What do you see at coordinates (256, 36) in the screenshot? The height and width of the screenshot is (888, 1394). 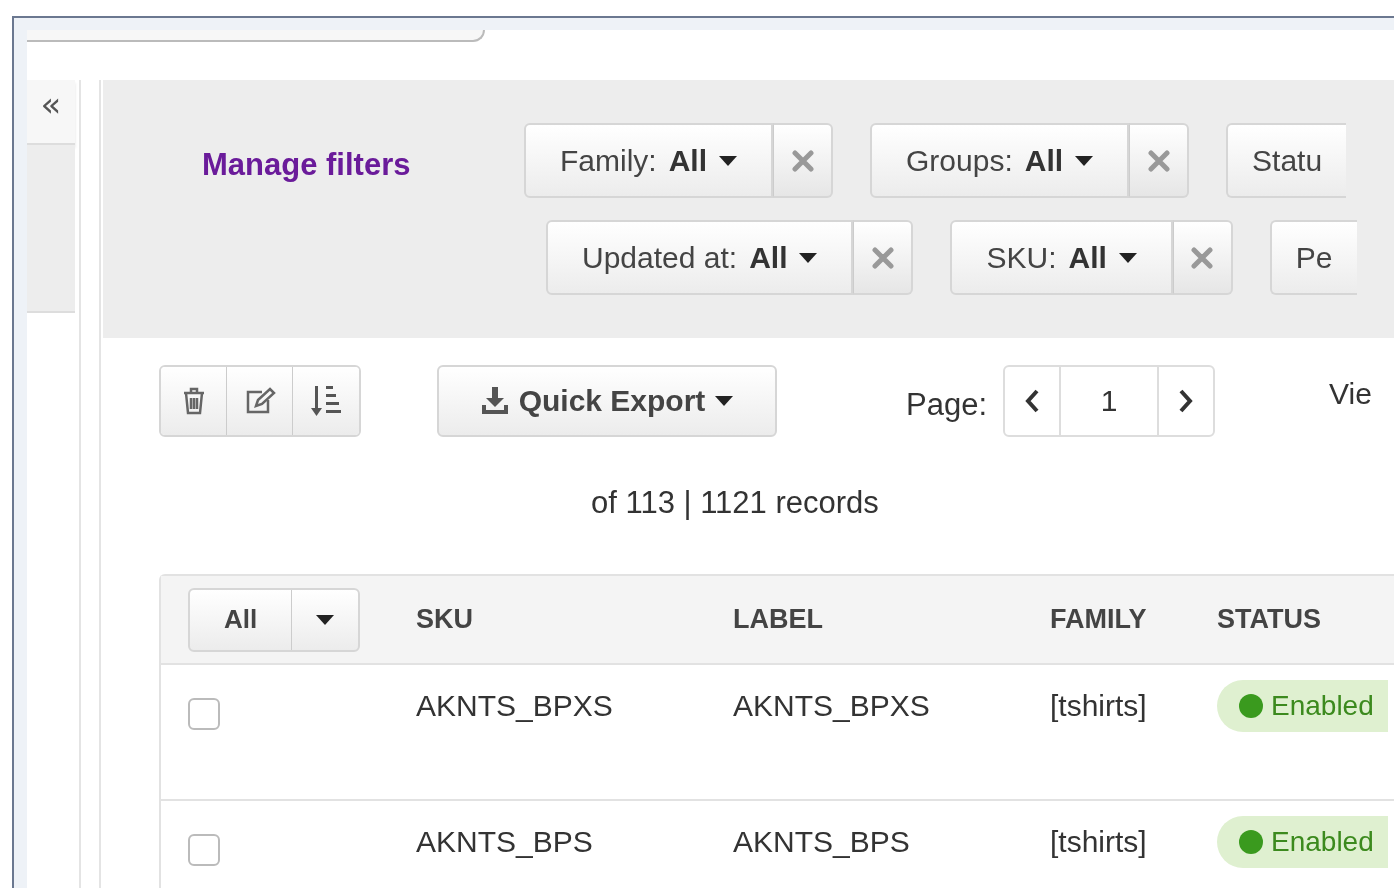 I see `text-field` at bounding box center [256, 36].